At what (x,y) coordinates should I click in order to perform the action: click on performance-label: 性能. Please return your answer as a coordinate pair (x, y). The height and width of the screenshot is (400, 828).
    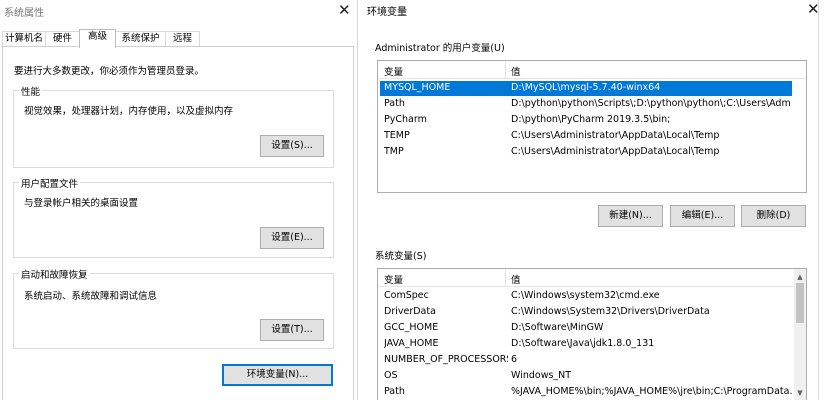
    Looking at the image, I should click on (31, 91).